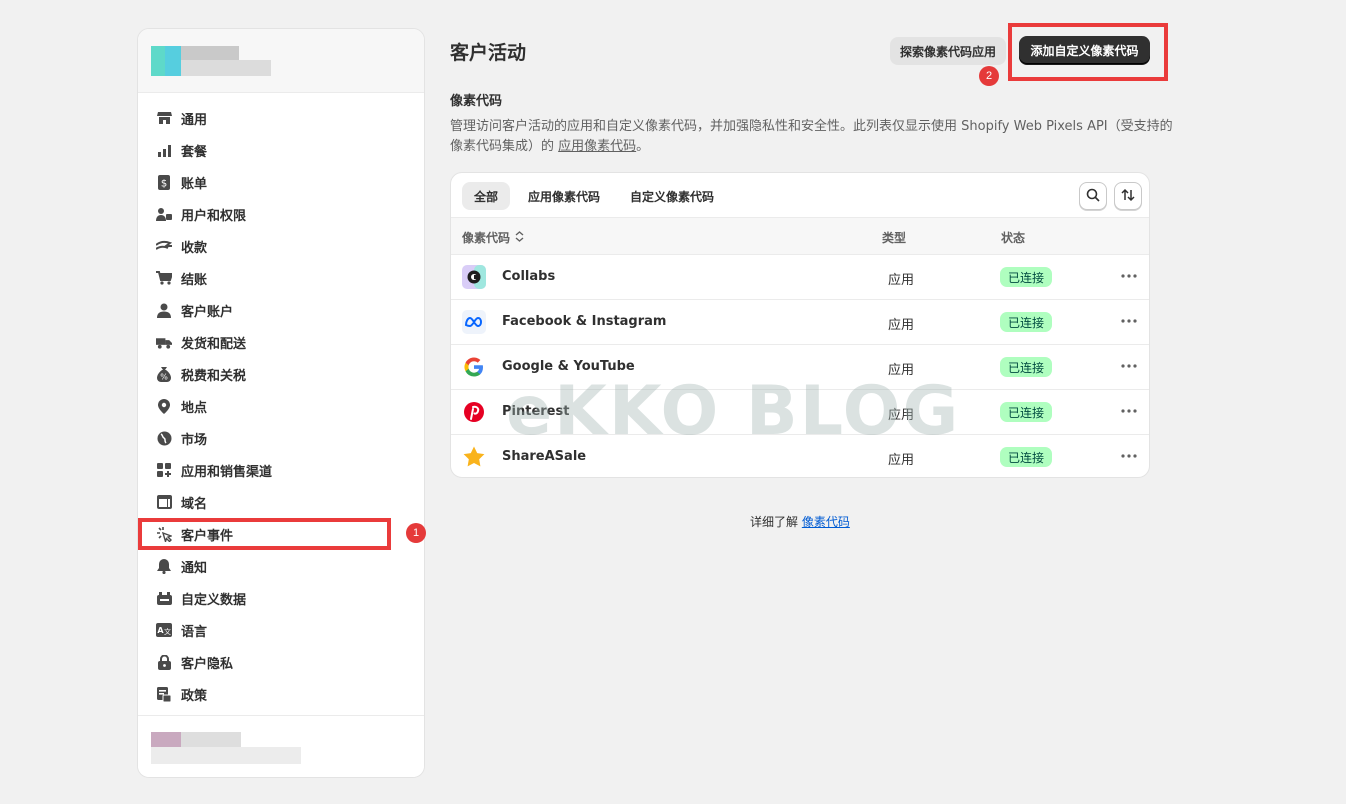 The height and width of the screenshot is (804, 1346). Describe the element at coordinates (281, 374) in the screenshot. I see `nav-item-taxes: % 税费和关税` at that location.